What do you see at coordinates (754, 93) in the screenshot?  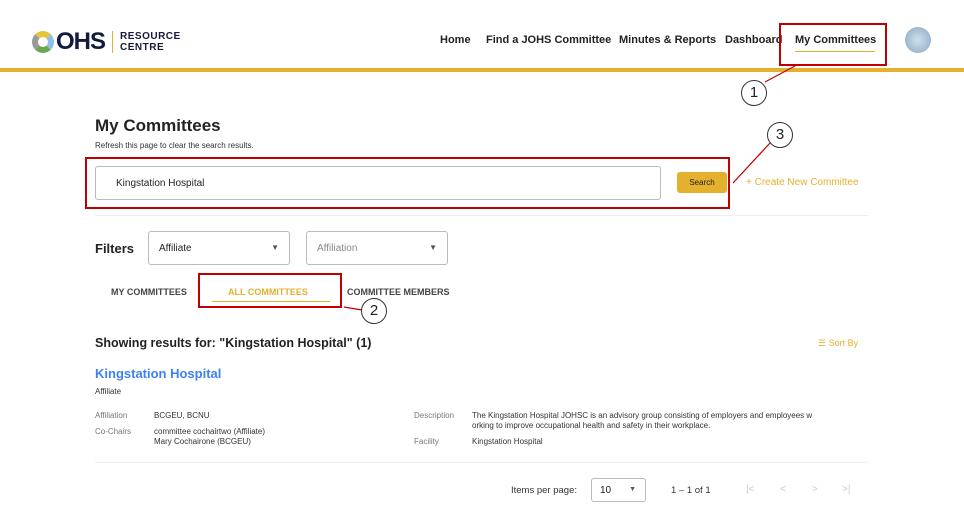 I see `callout-1: 1` at bounding box center [754, 93].